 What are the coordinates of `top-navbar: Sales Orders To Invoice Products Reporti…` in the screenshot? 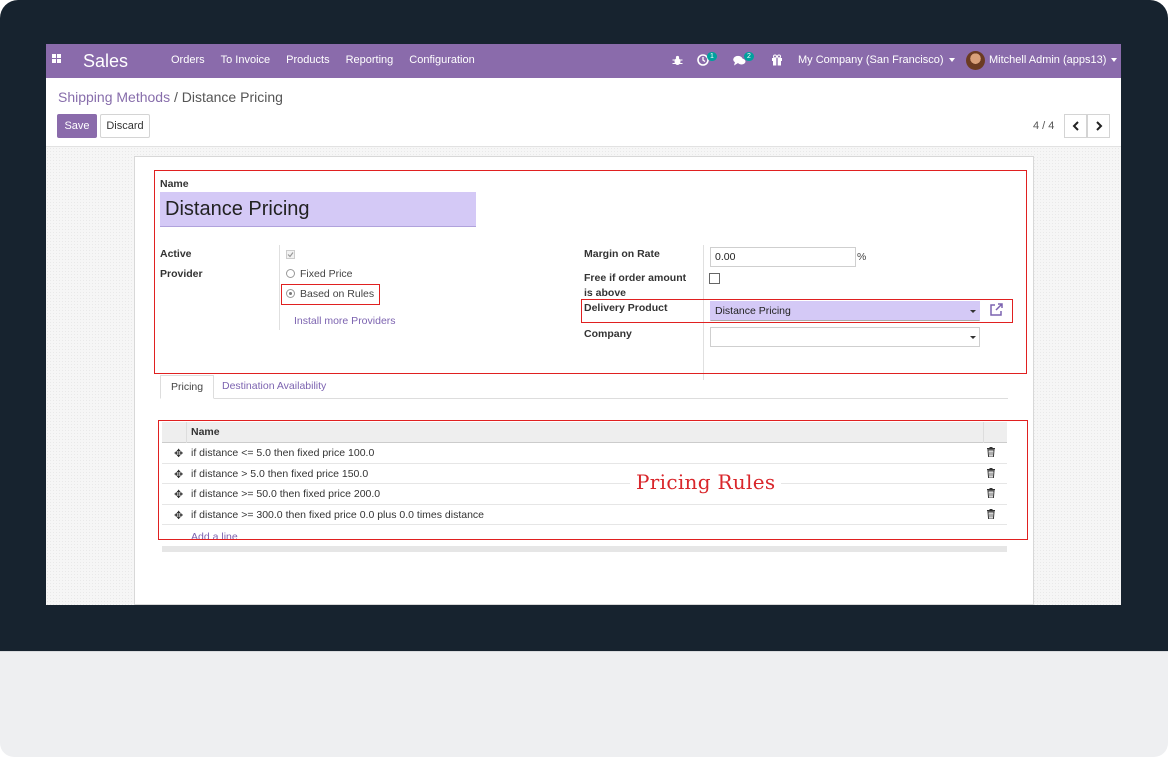 It's located at (583, 61).